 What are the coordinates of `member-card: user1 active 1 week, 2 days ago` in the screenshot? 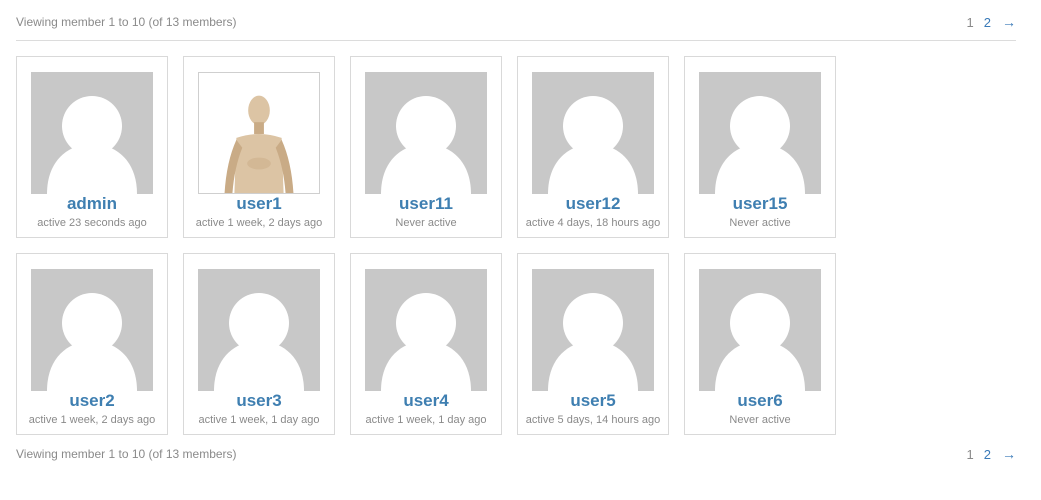 It's located at (259, 147).